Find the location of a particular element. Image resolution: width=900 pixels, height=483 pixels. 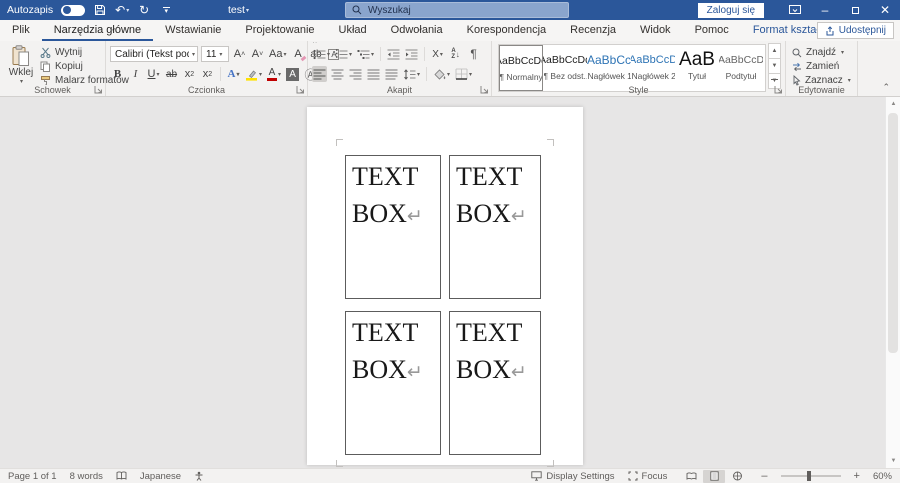

borders-icon is located at coordinates (461, 74).